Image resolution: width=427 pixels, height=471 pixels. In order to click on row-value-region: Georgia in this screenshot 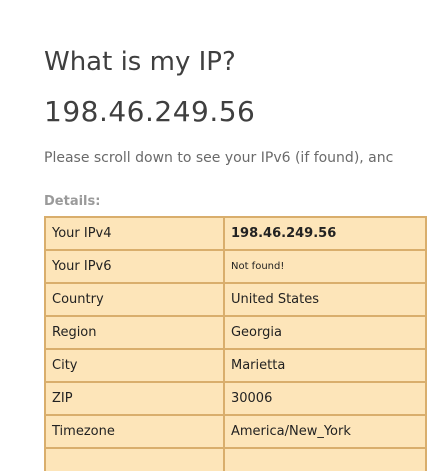, I will do `click(324, 332)`.